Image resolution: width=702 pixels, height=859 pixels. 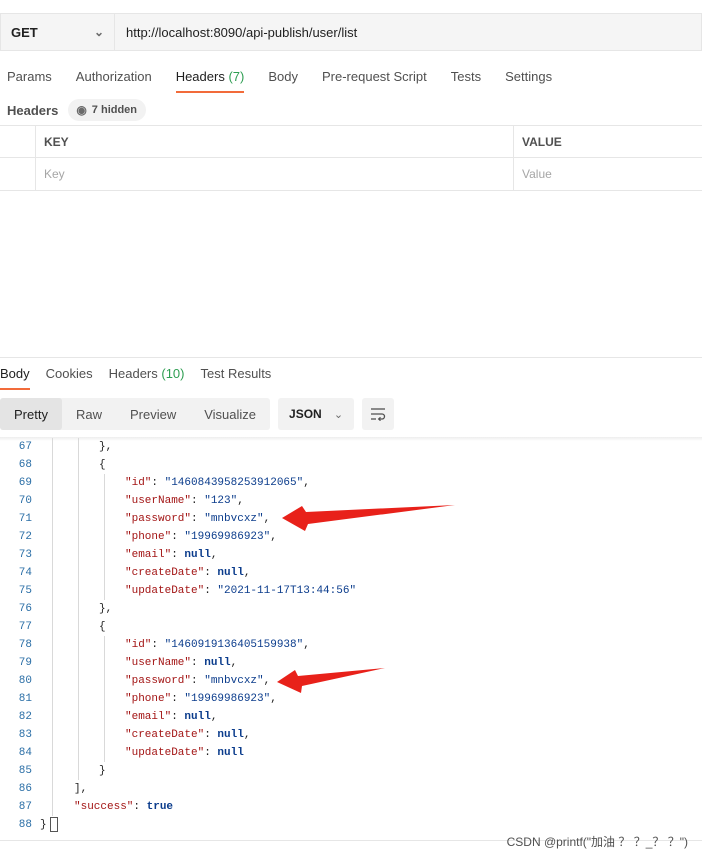 What do you see at coordinates (366, 599) in the screenshot?
I see `annotation-layer` at bounding box center [366, 599].